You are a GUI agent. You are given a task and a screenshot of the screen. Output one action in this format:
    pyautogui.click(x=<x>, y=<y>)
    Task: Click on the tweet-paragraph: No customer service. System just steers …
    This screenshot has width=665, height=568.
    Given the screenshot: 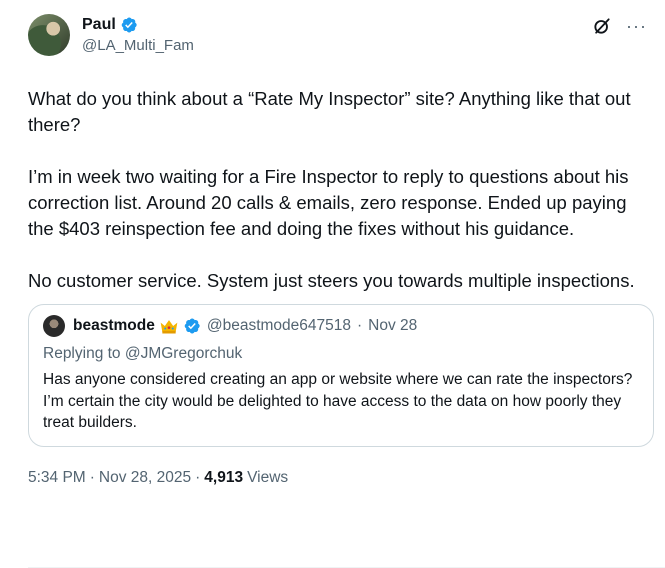 What is the action you would take?
    pyautogui.click(x=331, y=280)
    